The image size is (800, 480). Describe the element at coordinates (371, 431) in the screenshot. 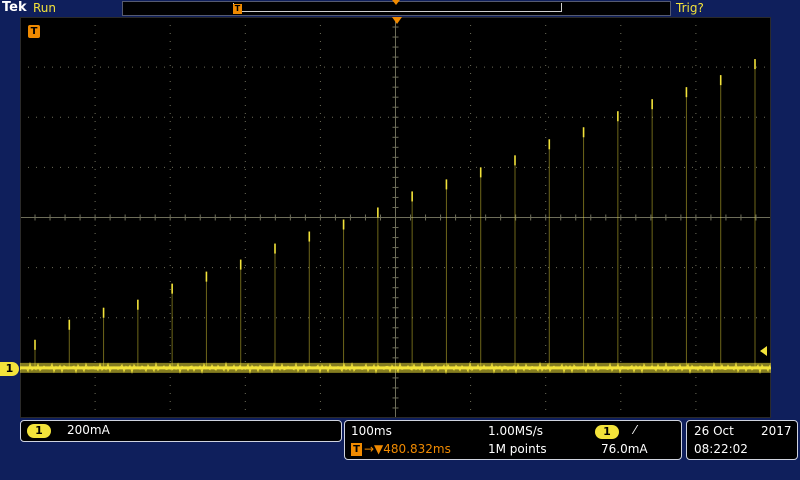

I see `time-per-division: 100ms` at that location.